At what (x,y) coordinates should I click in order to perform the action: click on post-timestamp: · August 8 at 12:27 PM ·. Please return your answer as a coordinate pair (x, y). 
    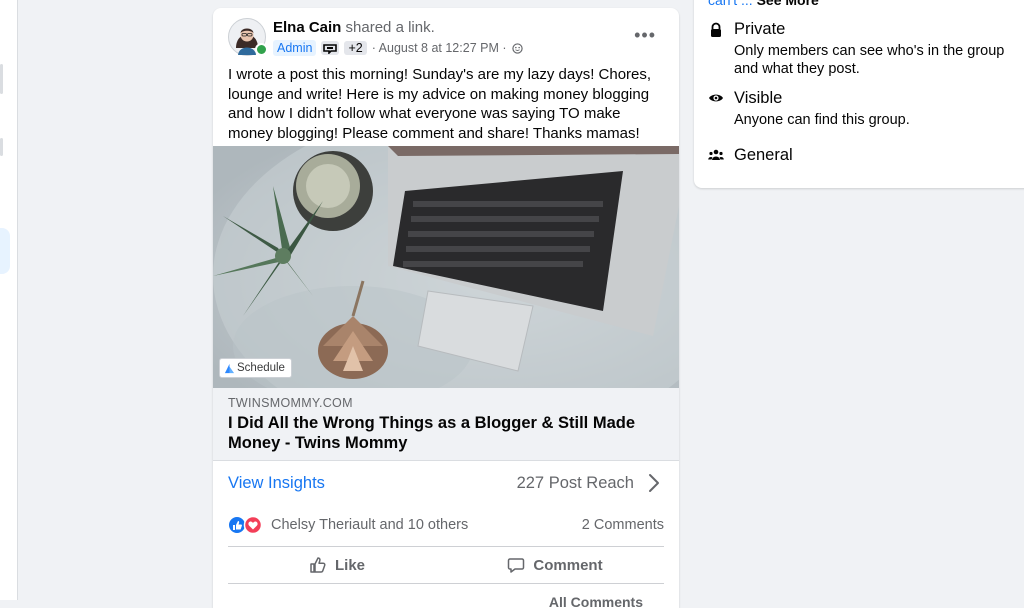
    Looking at the image, I should click on (439, 48).